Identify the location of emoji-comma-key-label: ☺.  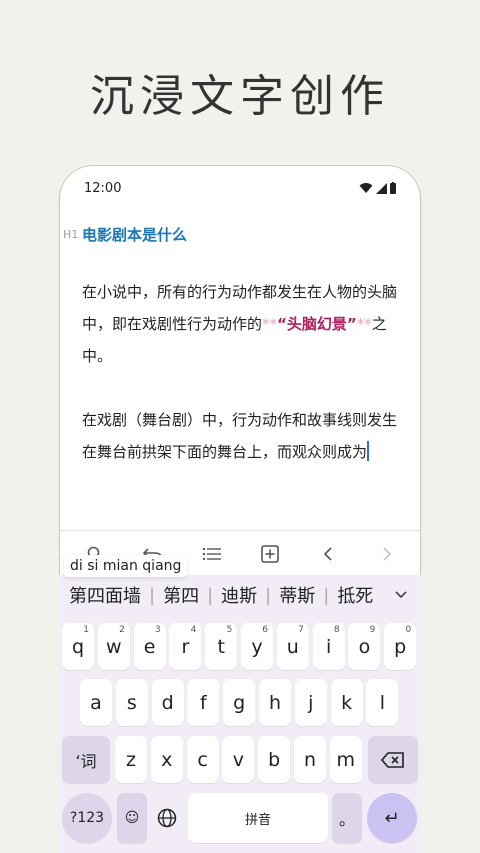
(132, 818).